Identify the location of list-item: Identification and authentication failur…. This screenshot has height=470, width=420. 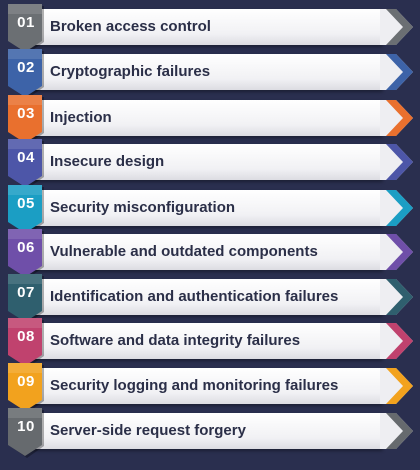
(210, 299).